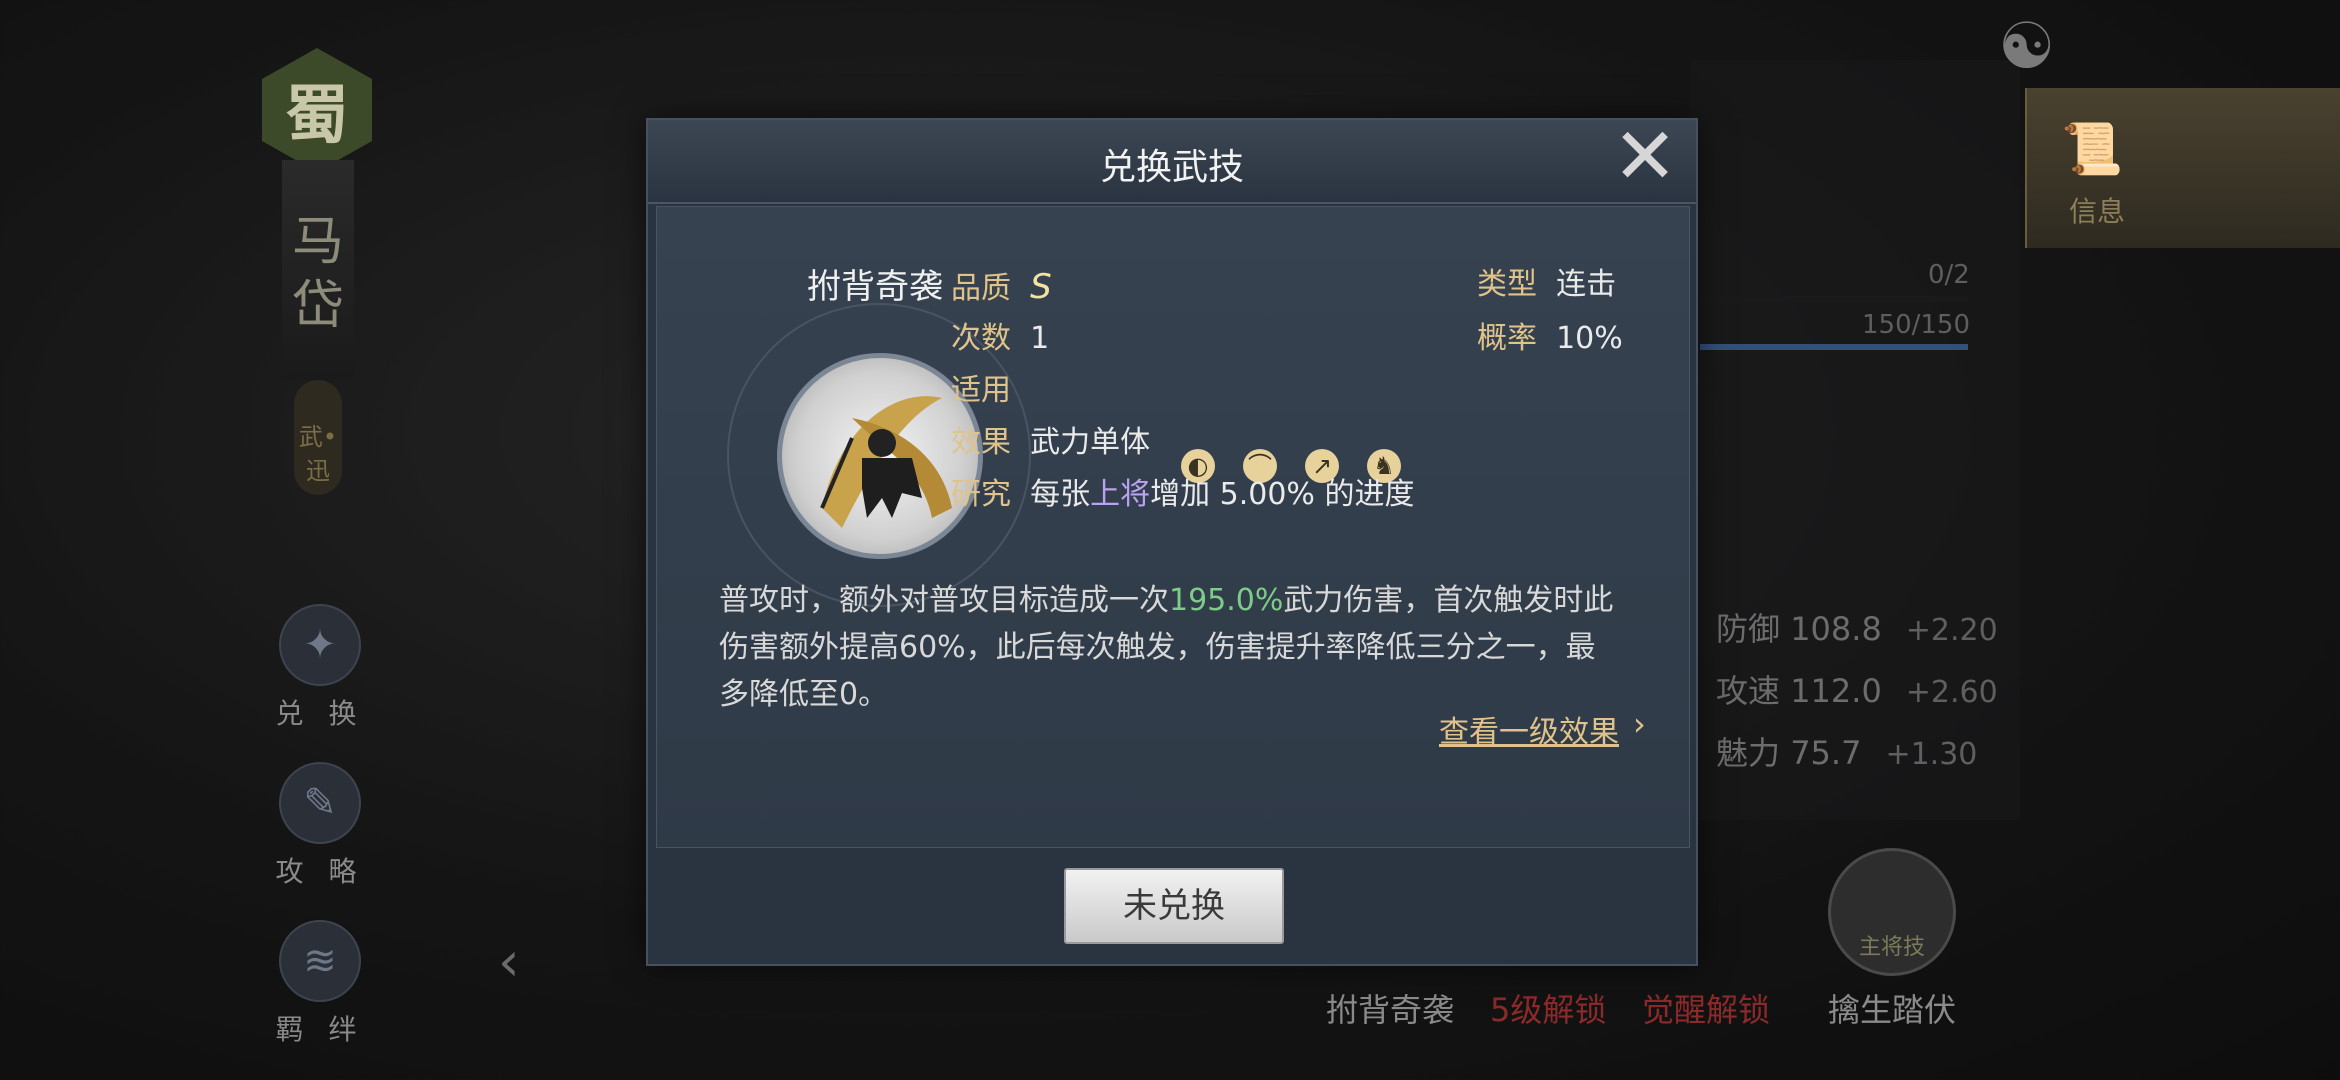 Image resolution: width=2340 pixels, height=1080 pixels. What do you see at coordinates (875, 287) in the screenshot?
I see `skill-name: 拊背奇袭` at bounding box center [875, 287].